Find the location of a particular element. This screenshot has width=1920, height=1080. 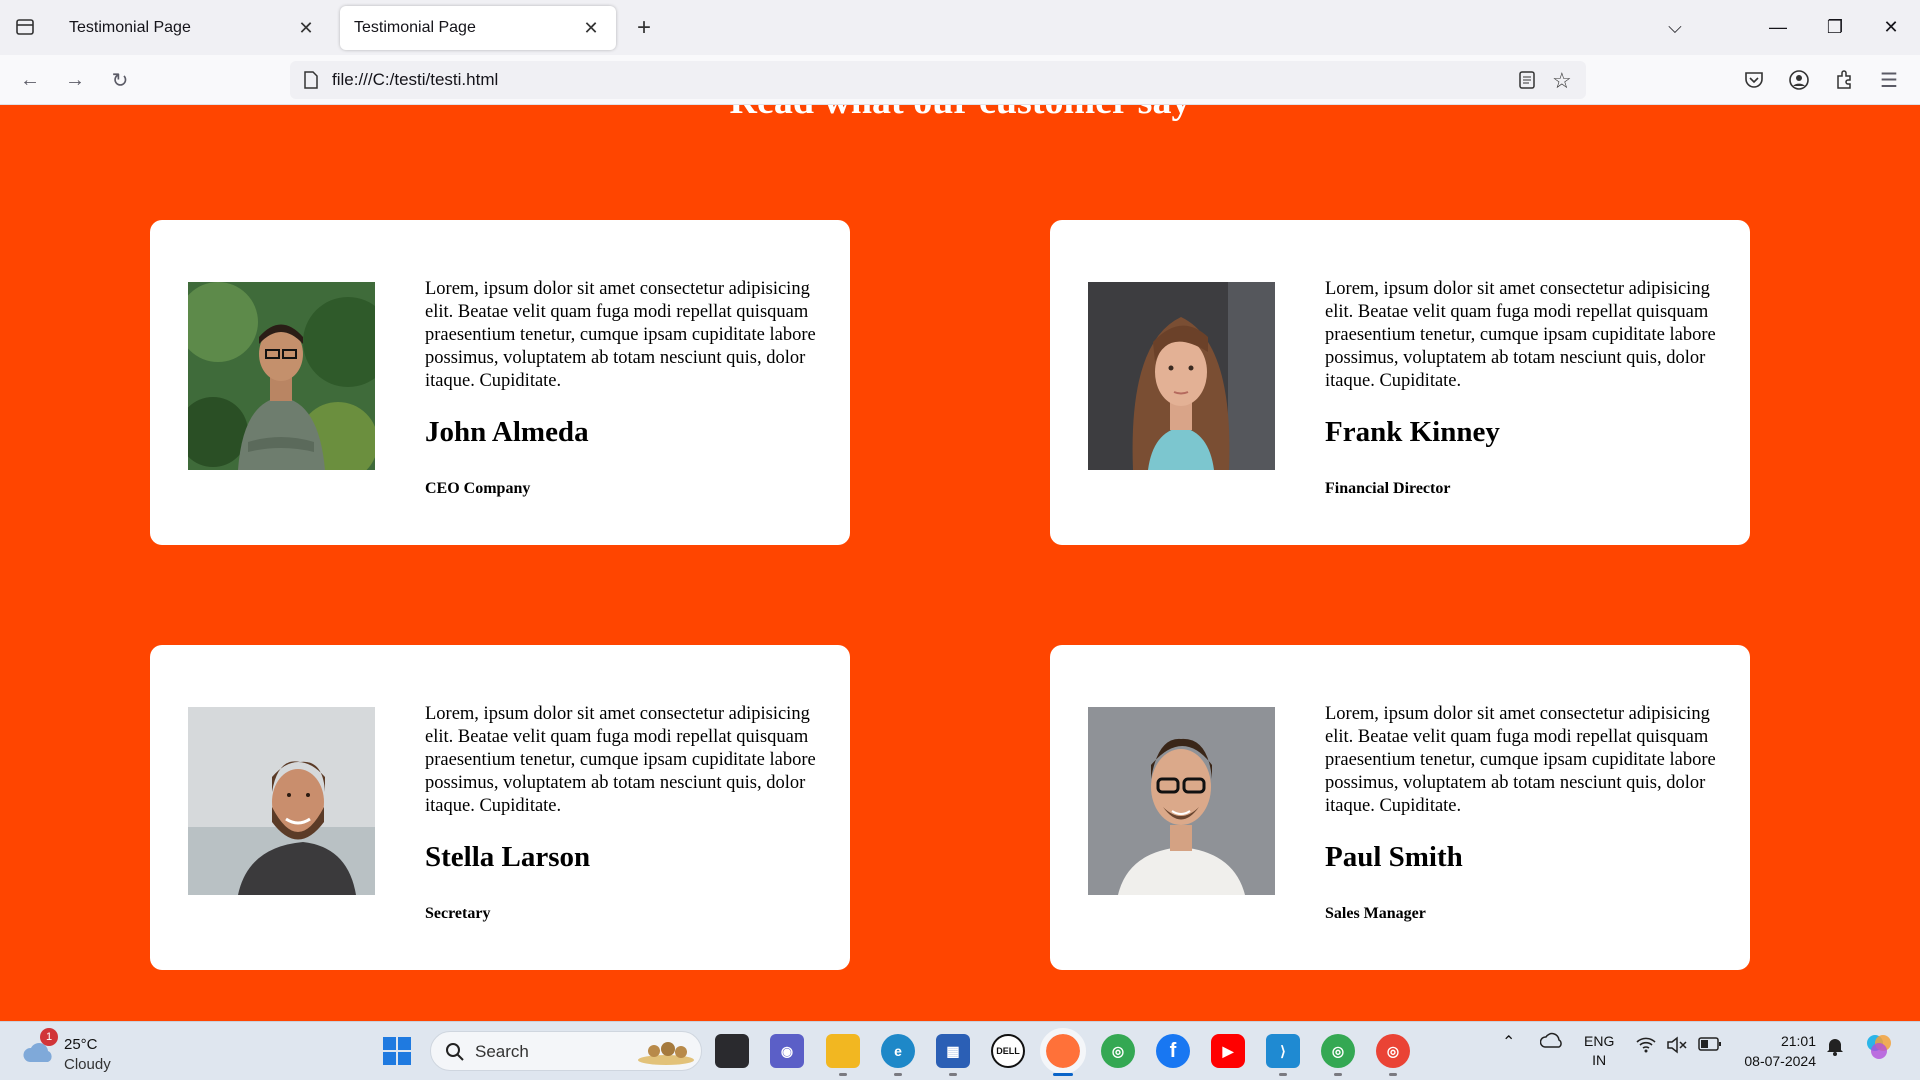

edge-icon: e is located at coordinates (898, 1055).